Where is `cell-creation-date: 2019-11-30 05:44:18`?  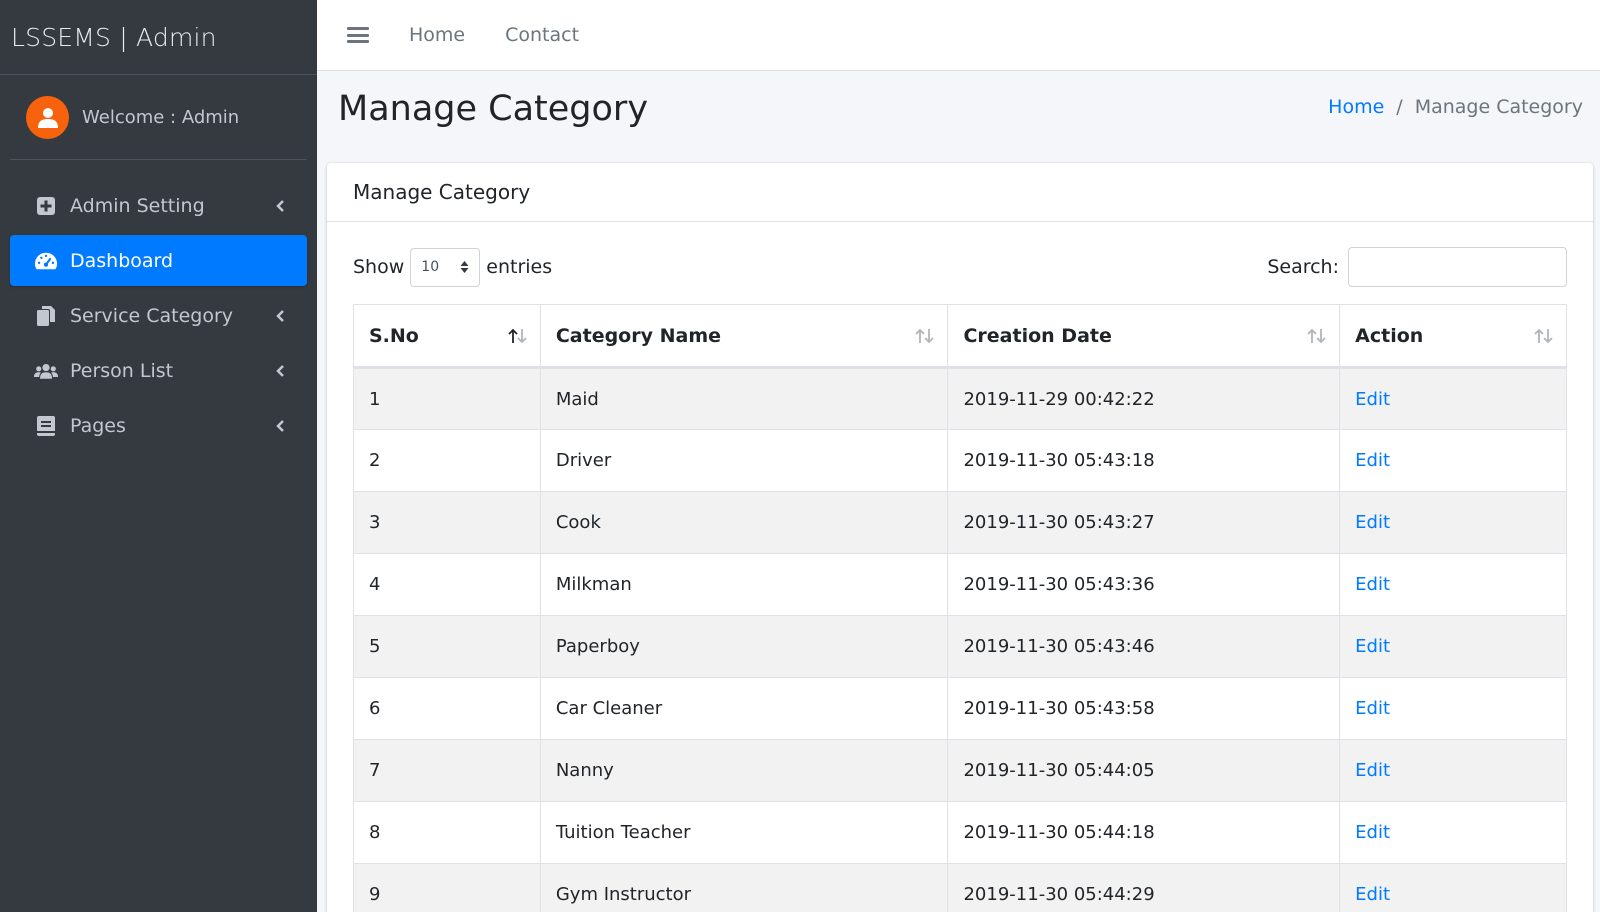 cell-creation-date: 2019-11-30 05:44:18 is located at coordinates (1144, 832).